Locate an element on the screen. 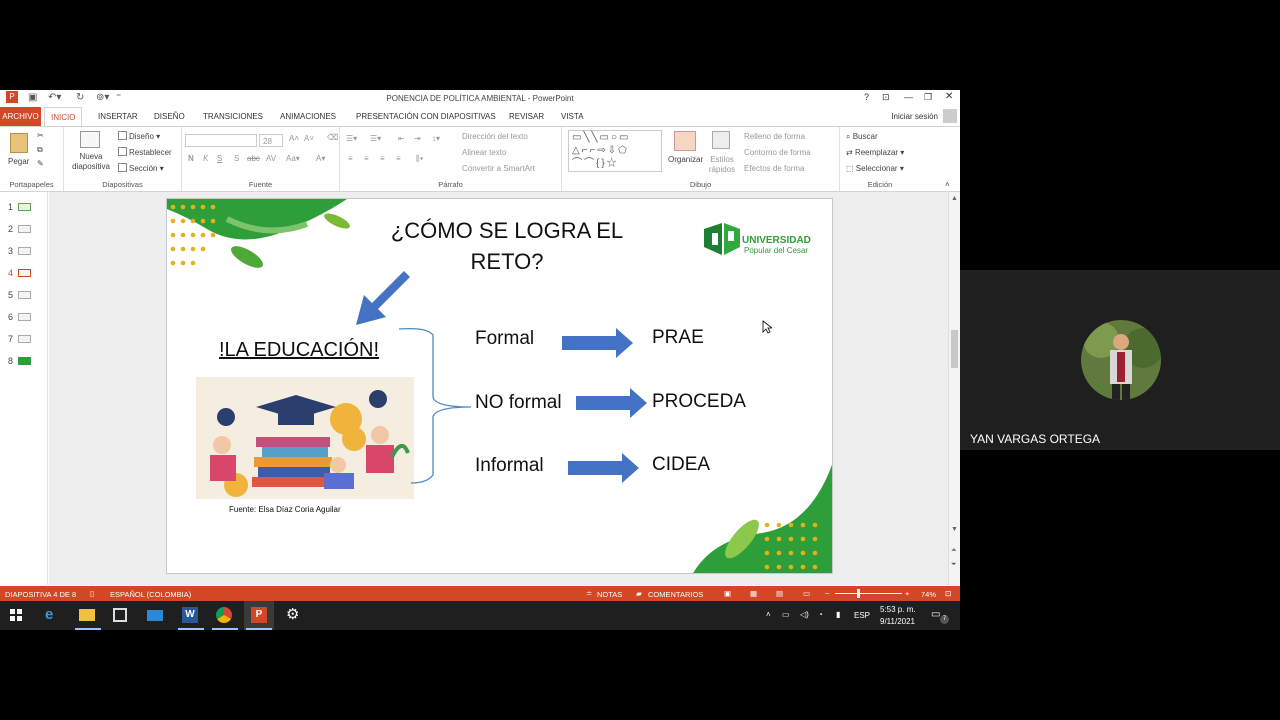  new-slide-icon is located at coordinates (90, 139).